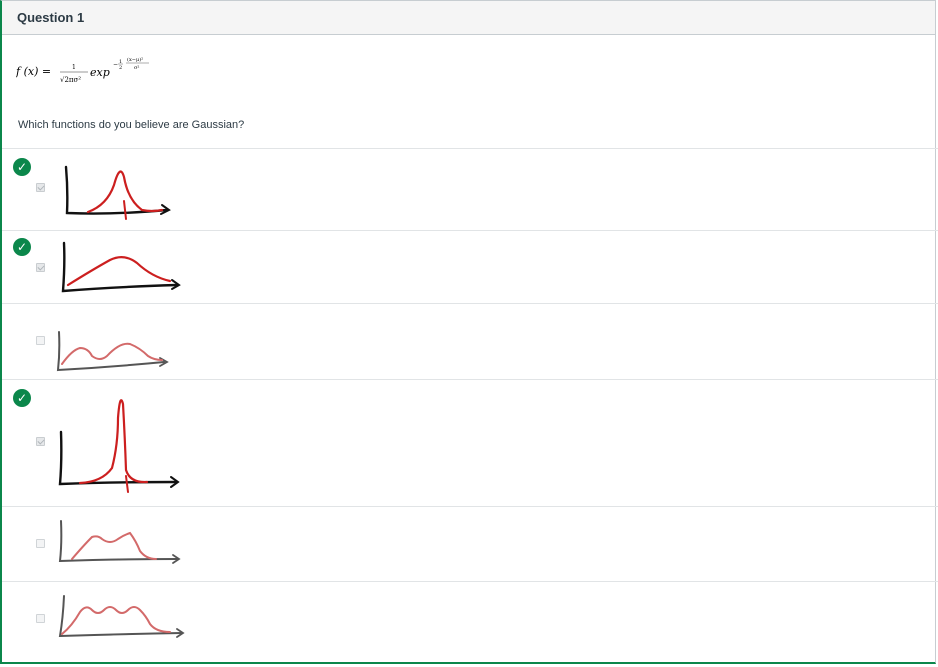 The height and width of the screenshot is (667, 938). What do you see at coordinates (470, 267) in the screenshot?
I see `answer-option-2: ✓` at bounding box center [470, 267].